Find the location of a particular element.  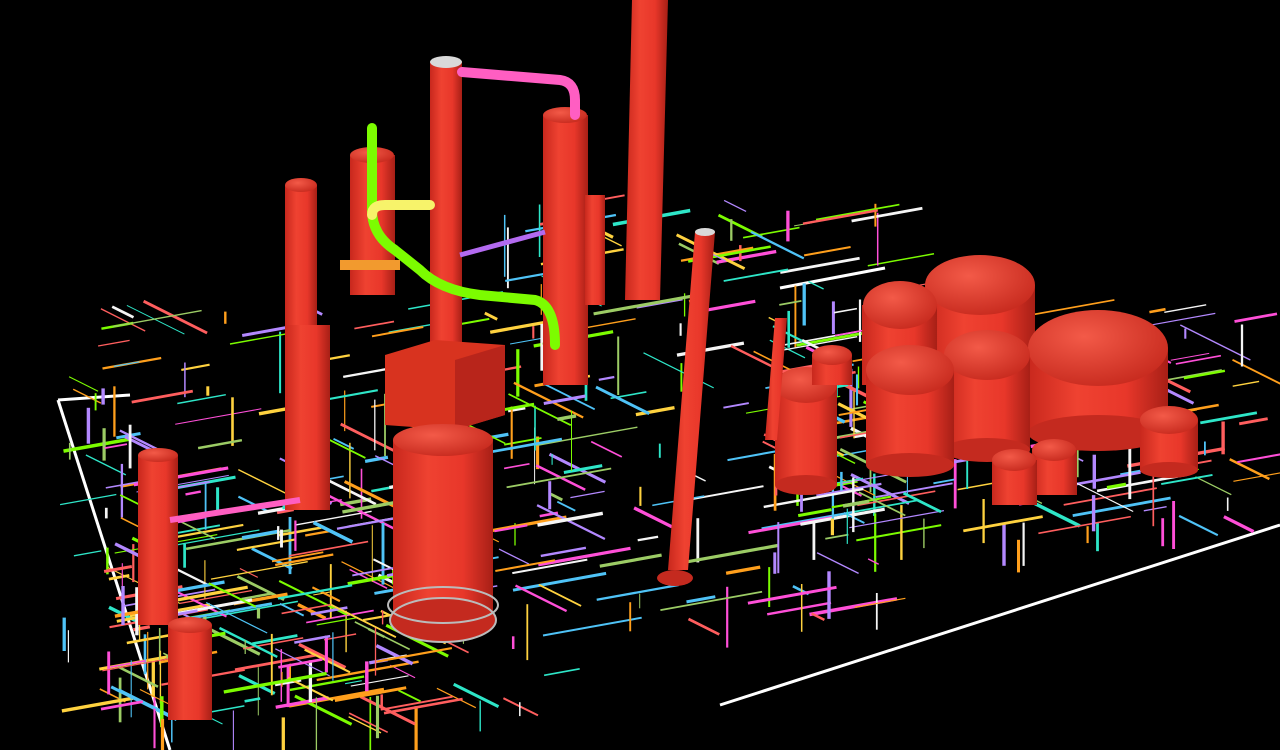

reactor is located at coordinates (445, 491).